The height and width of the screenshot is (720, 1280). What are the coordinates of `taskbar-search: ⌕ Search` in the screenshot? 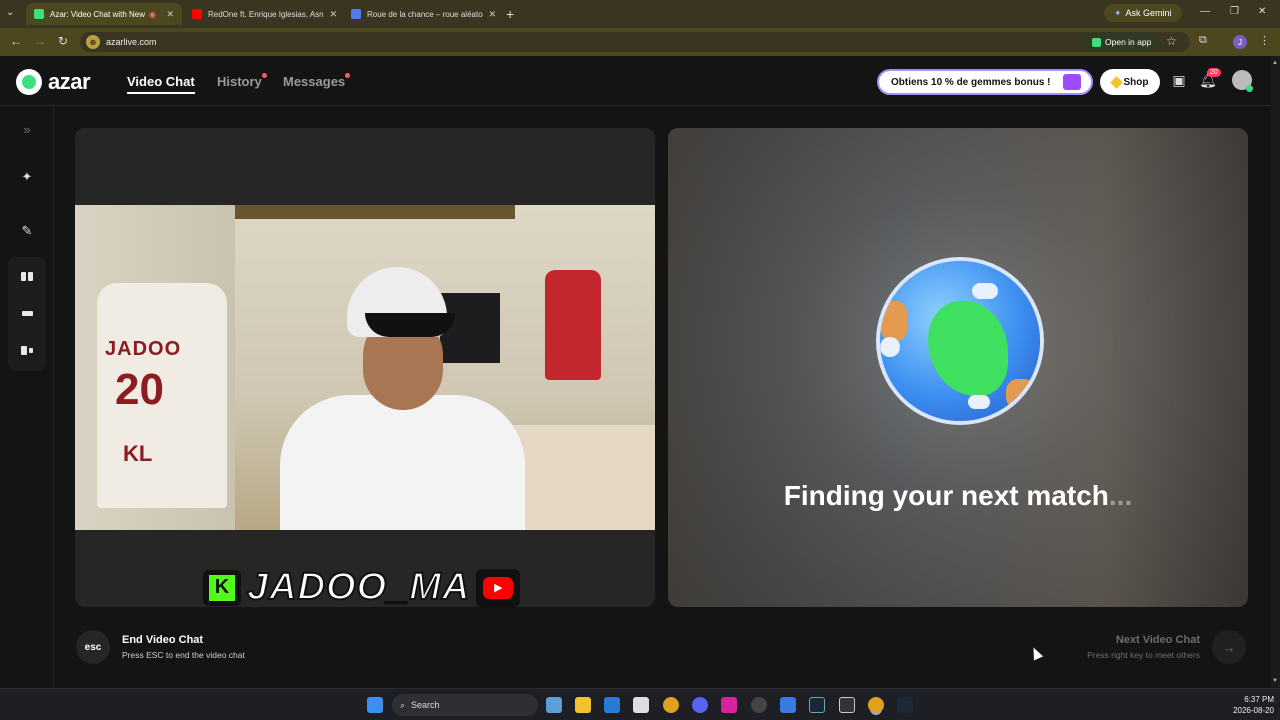 It's located at (465, 705).